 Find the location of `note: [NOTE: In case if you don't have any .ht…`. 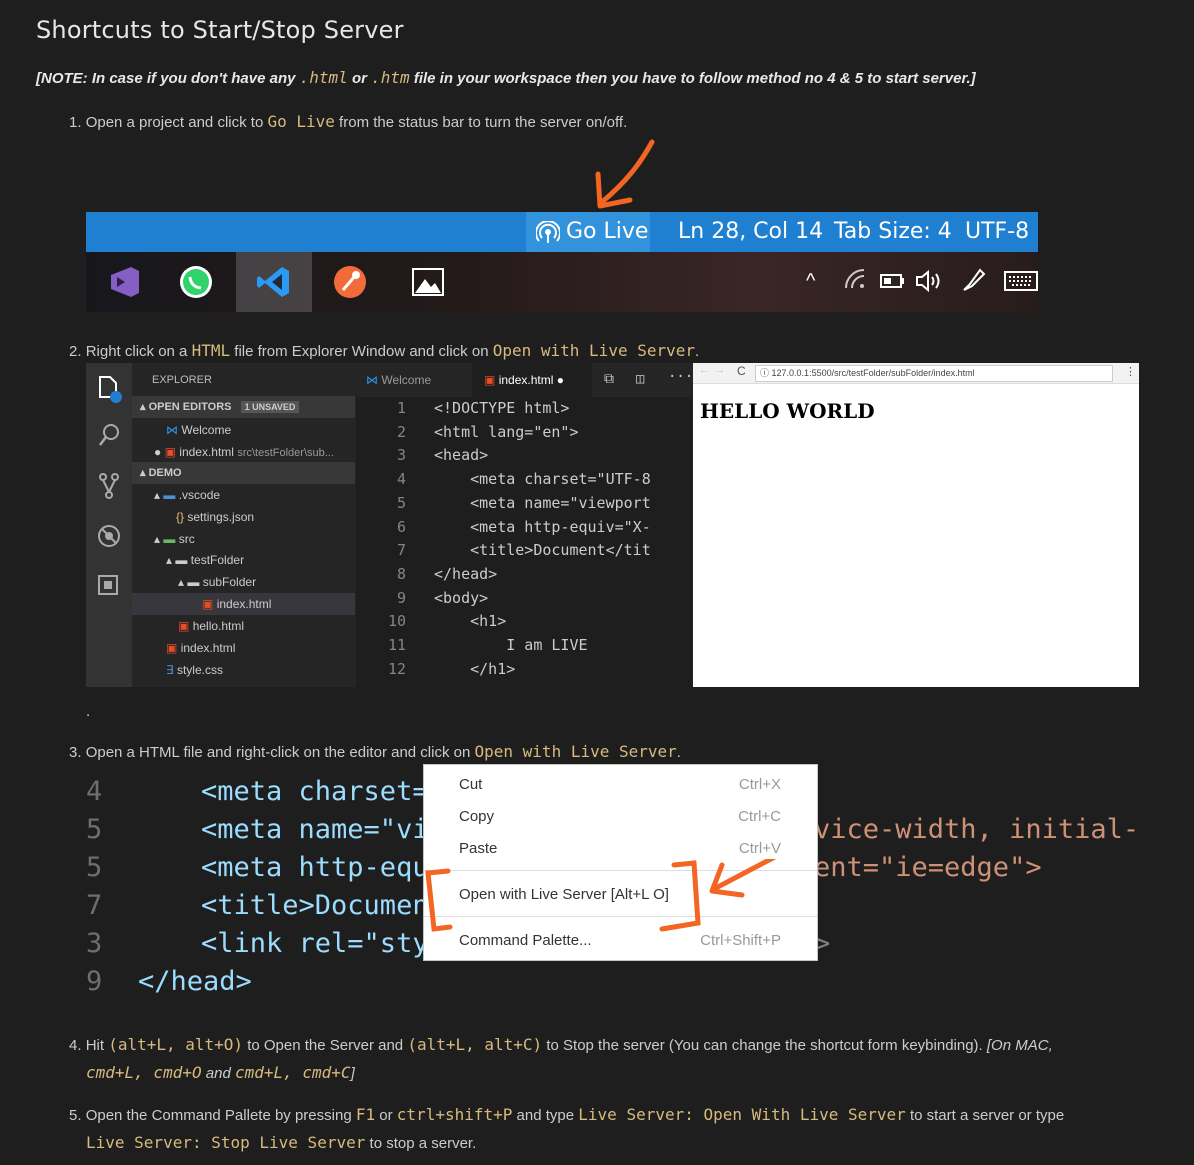

note: [NOTE: In case if you don't have any .ht… is located at coordinates (506, 77).